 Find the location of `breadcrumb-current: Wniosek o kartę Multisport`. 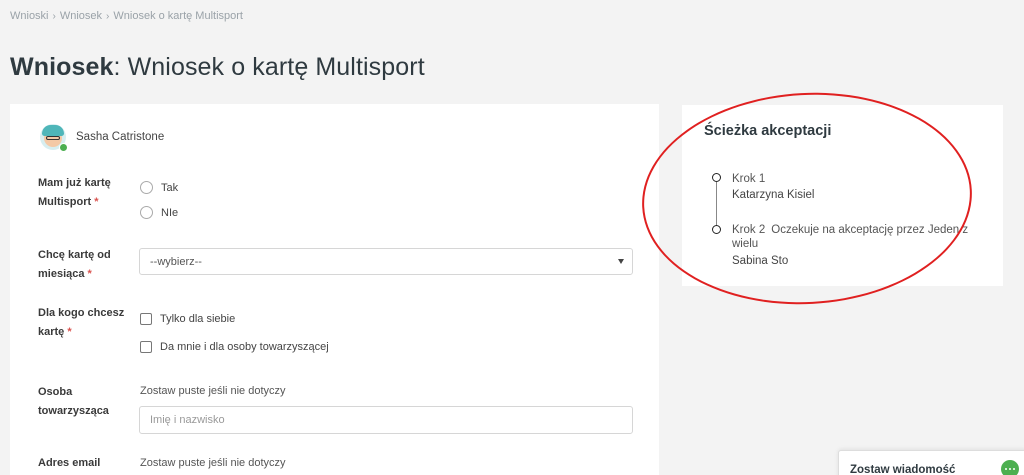

breadcrumb-current: Wniosek o kartę Multisport is located at coordinates (178, 16).